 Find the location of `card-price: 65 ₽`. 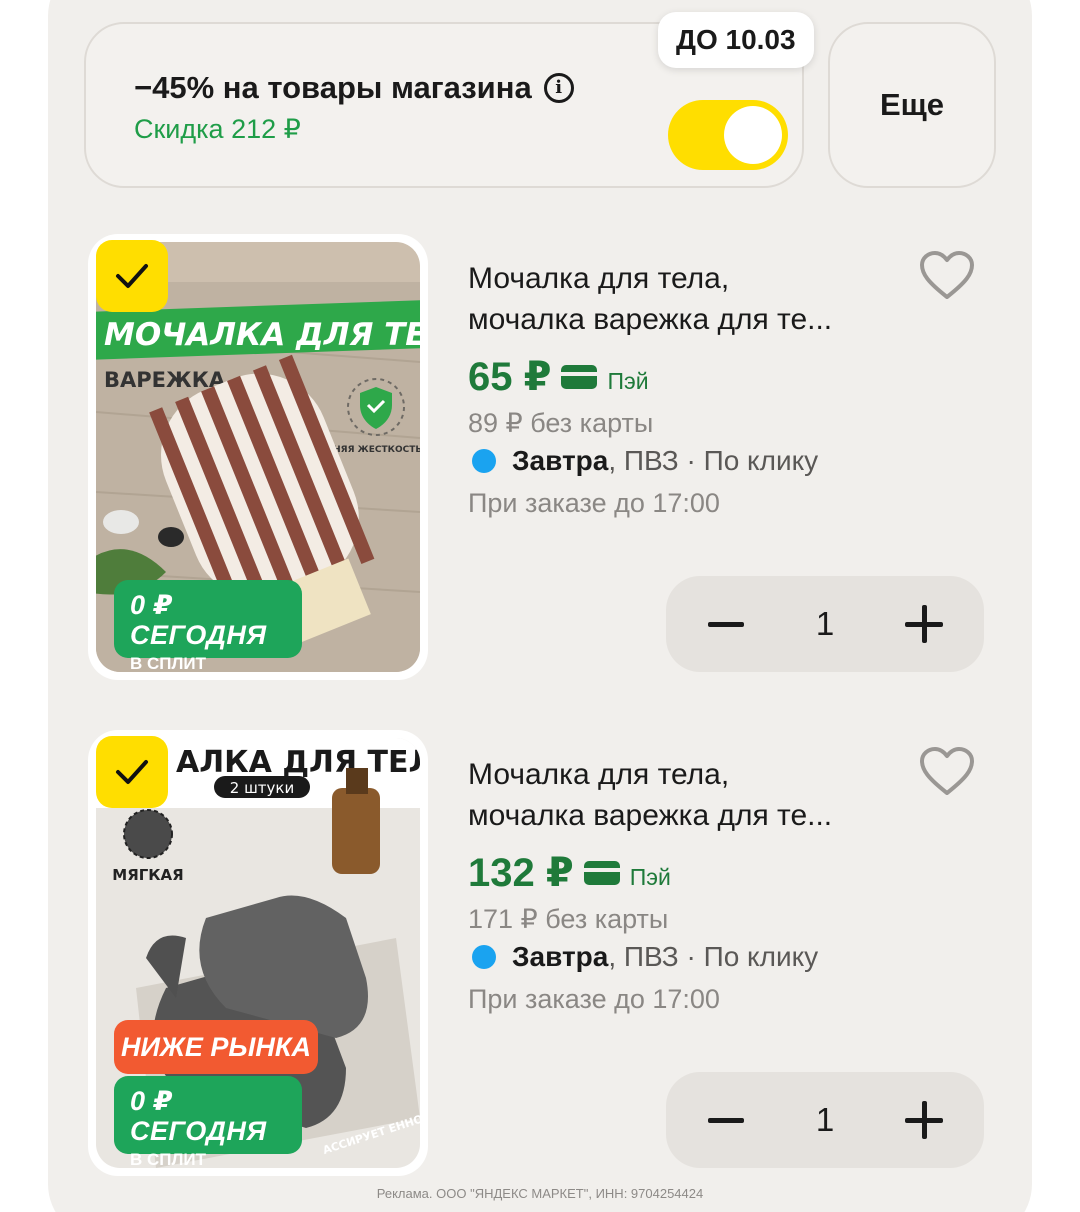

card-price: 65 ₽ is located at coordinates (510, 377).